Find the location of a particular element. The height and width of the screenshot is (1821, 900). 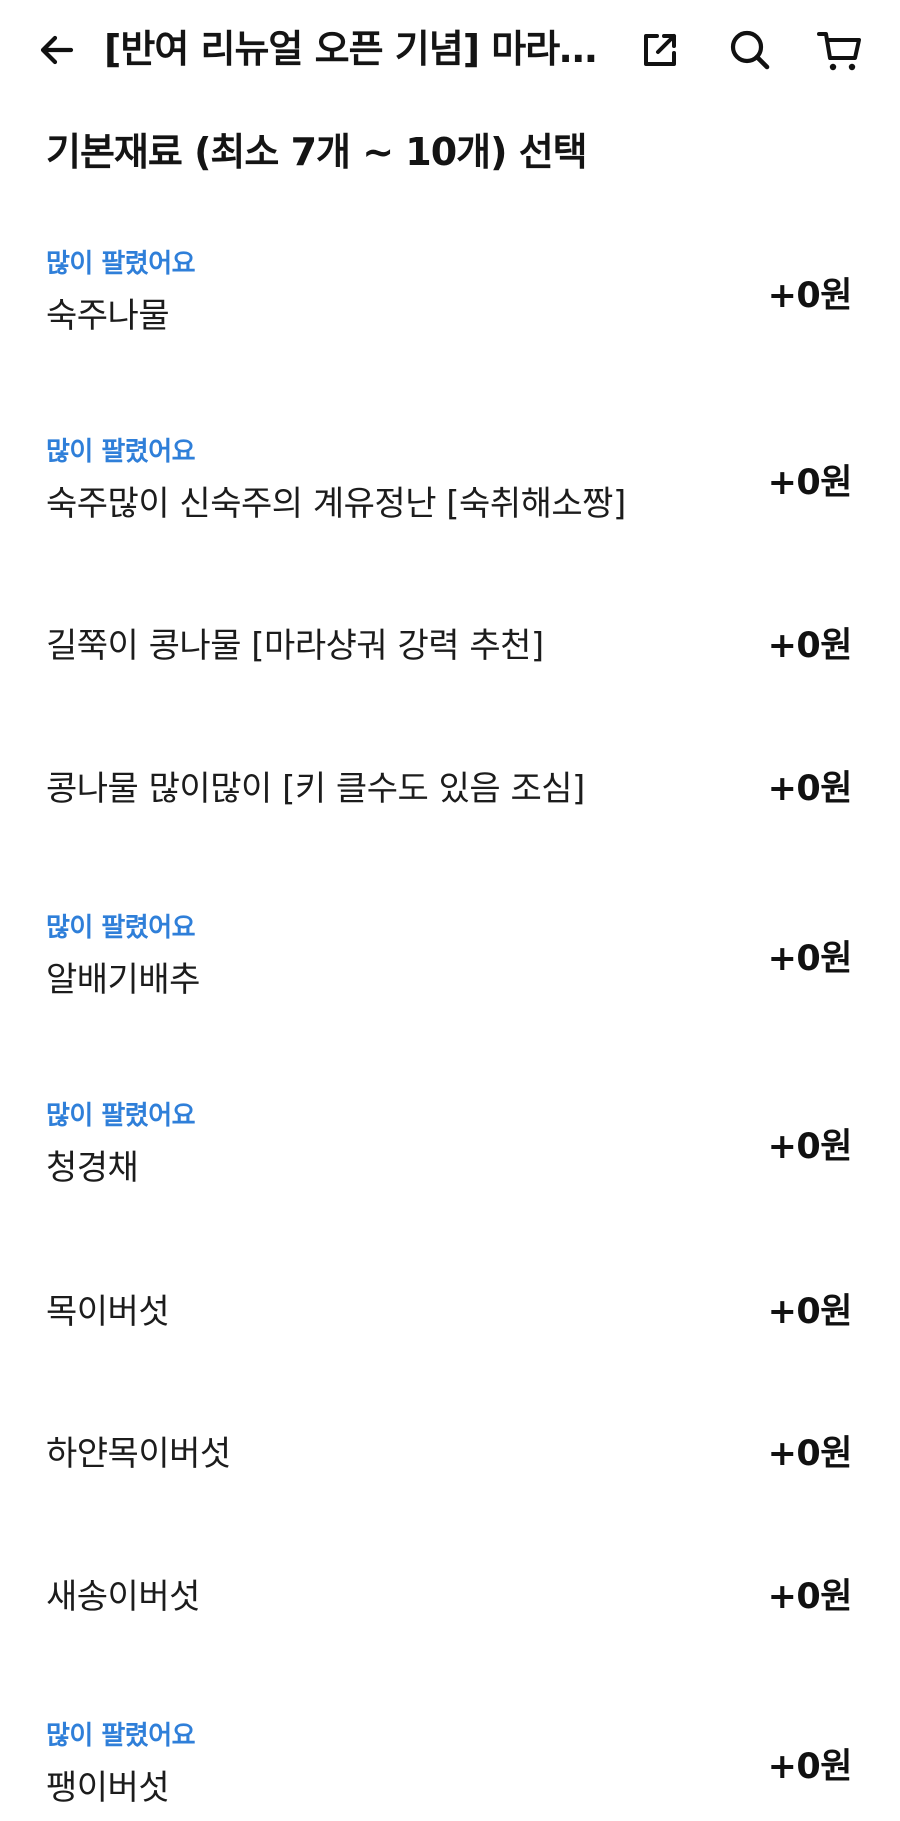

cart-button is located at coordinates (840, 50).